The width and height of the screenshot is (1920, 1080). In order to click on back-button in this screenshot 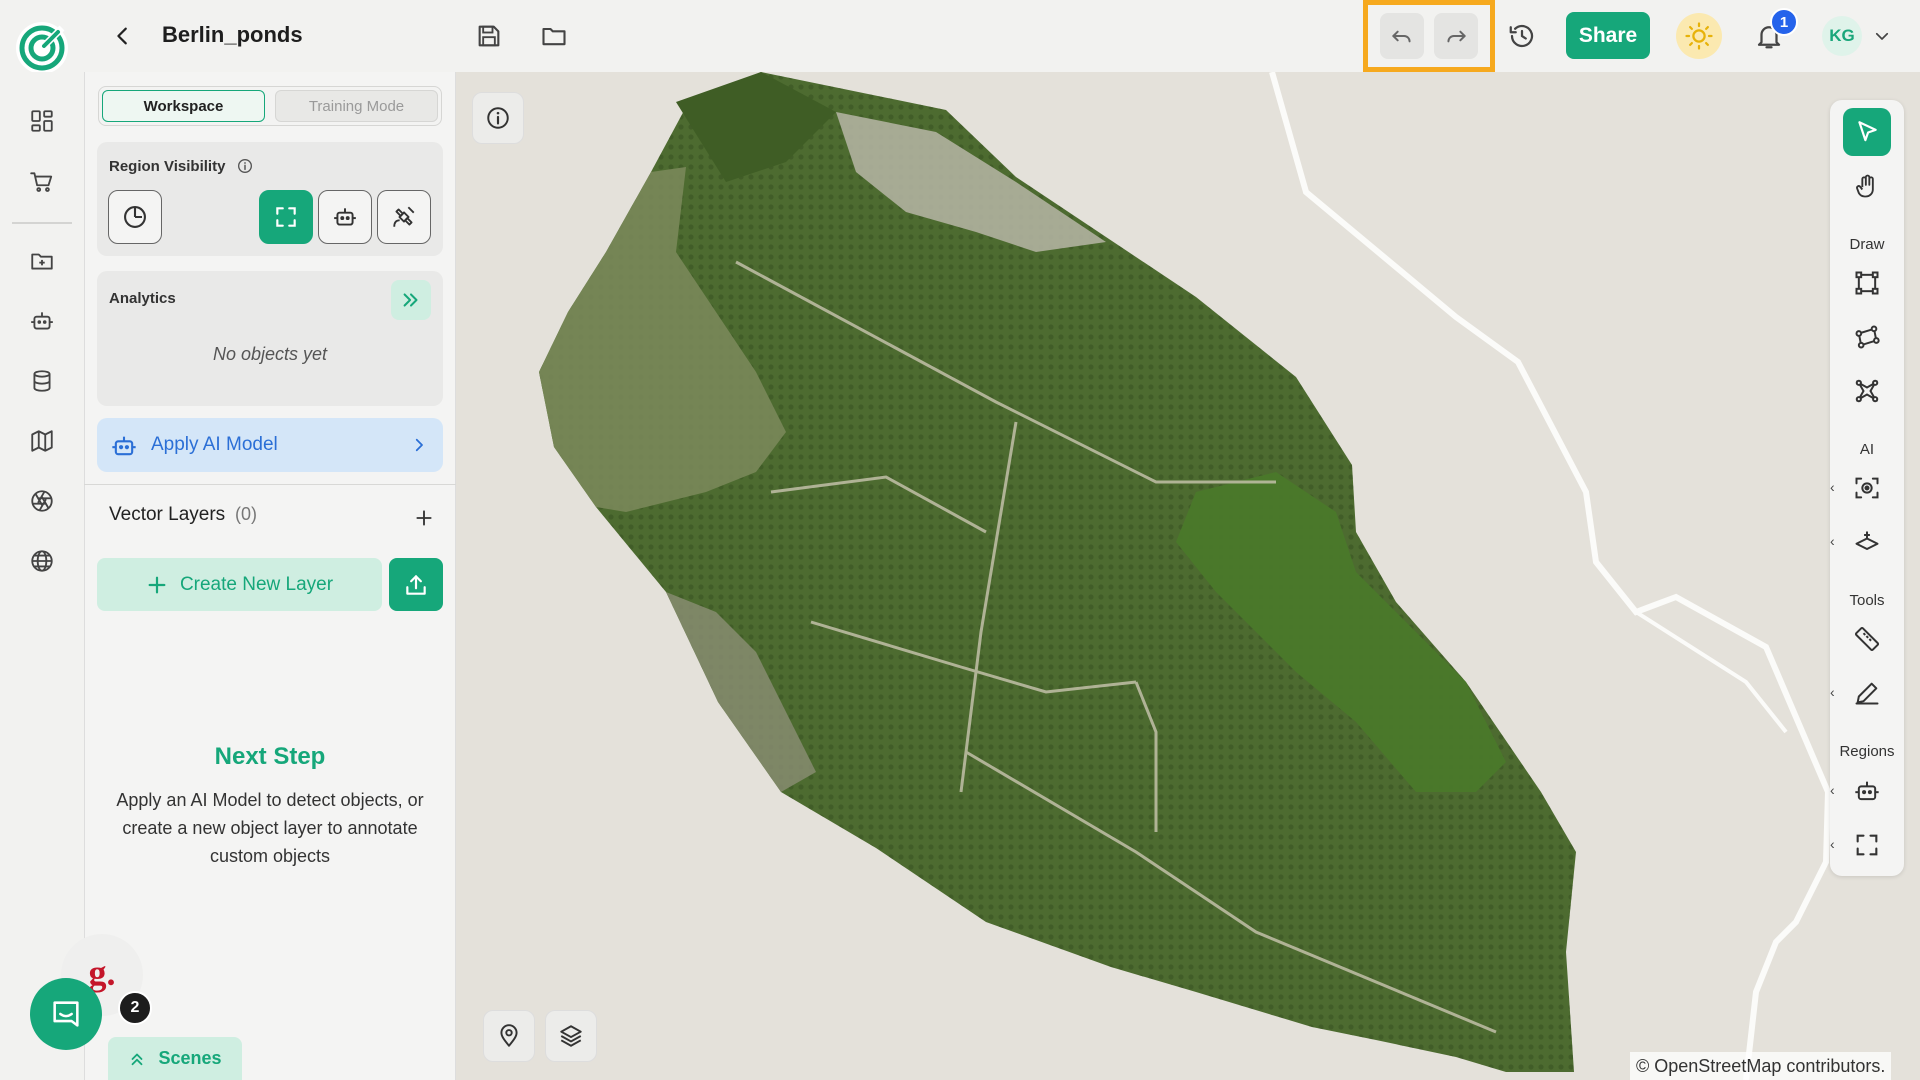, I will do `click(123, 36)`.